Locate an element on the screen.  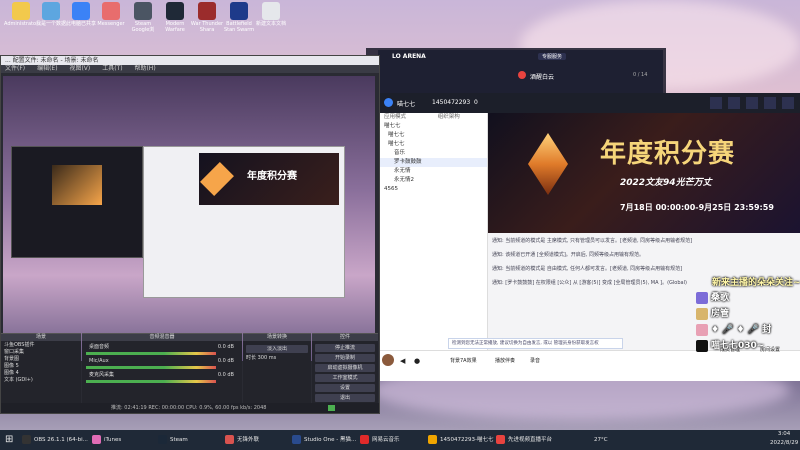
menu-help: 帮助(H) is located at coordinates (144, 68).